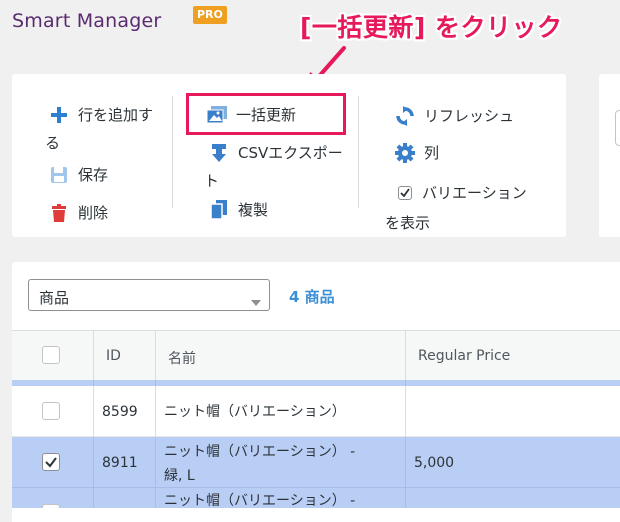 This screenshot has width=620, height=522. Describe the element at coordinates (116, 115) in the screenshot. I see `add-row-label: 行を追加す` at that location.